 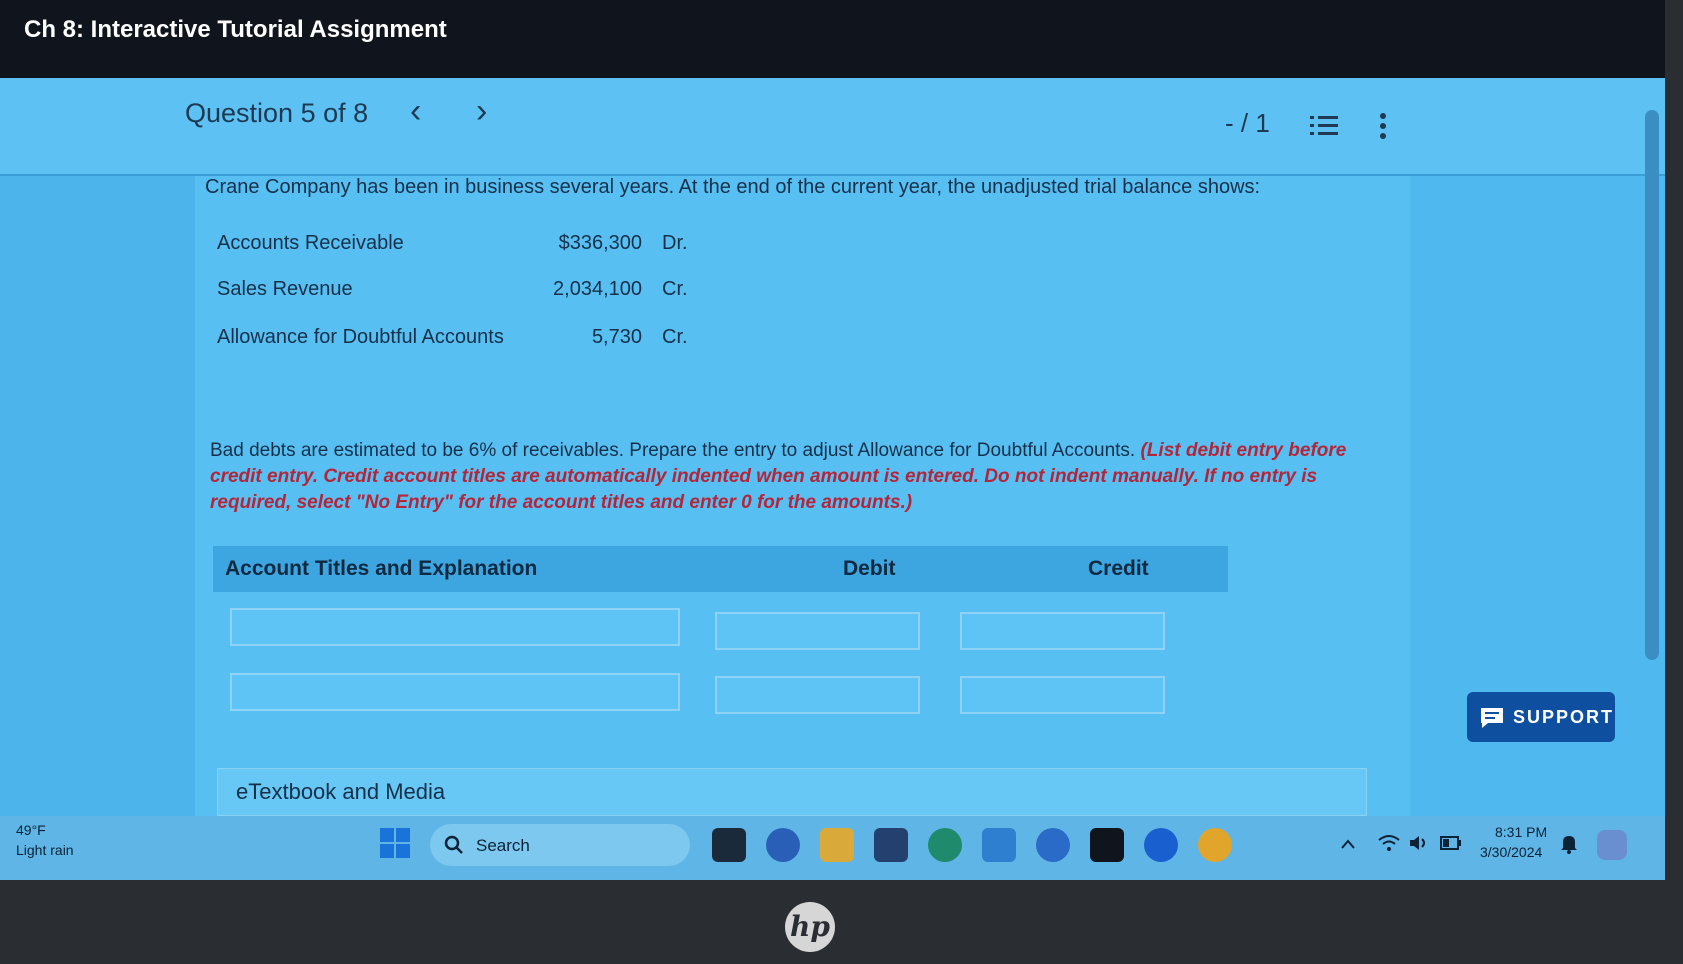 What do you see at coordinates (810, 927) in the screenshot?
I see `hp-logo: hp` at bounding box center [810, 927].